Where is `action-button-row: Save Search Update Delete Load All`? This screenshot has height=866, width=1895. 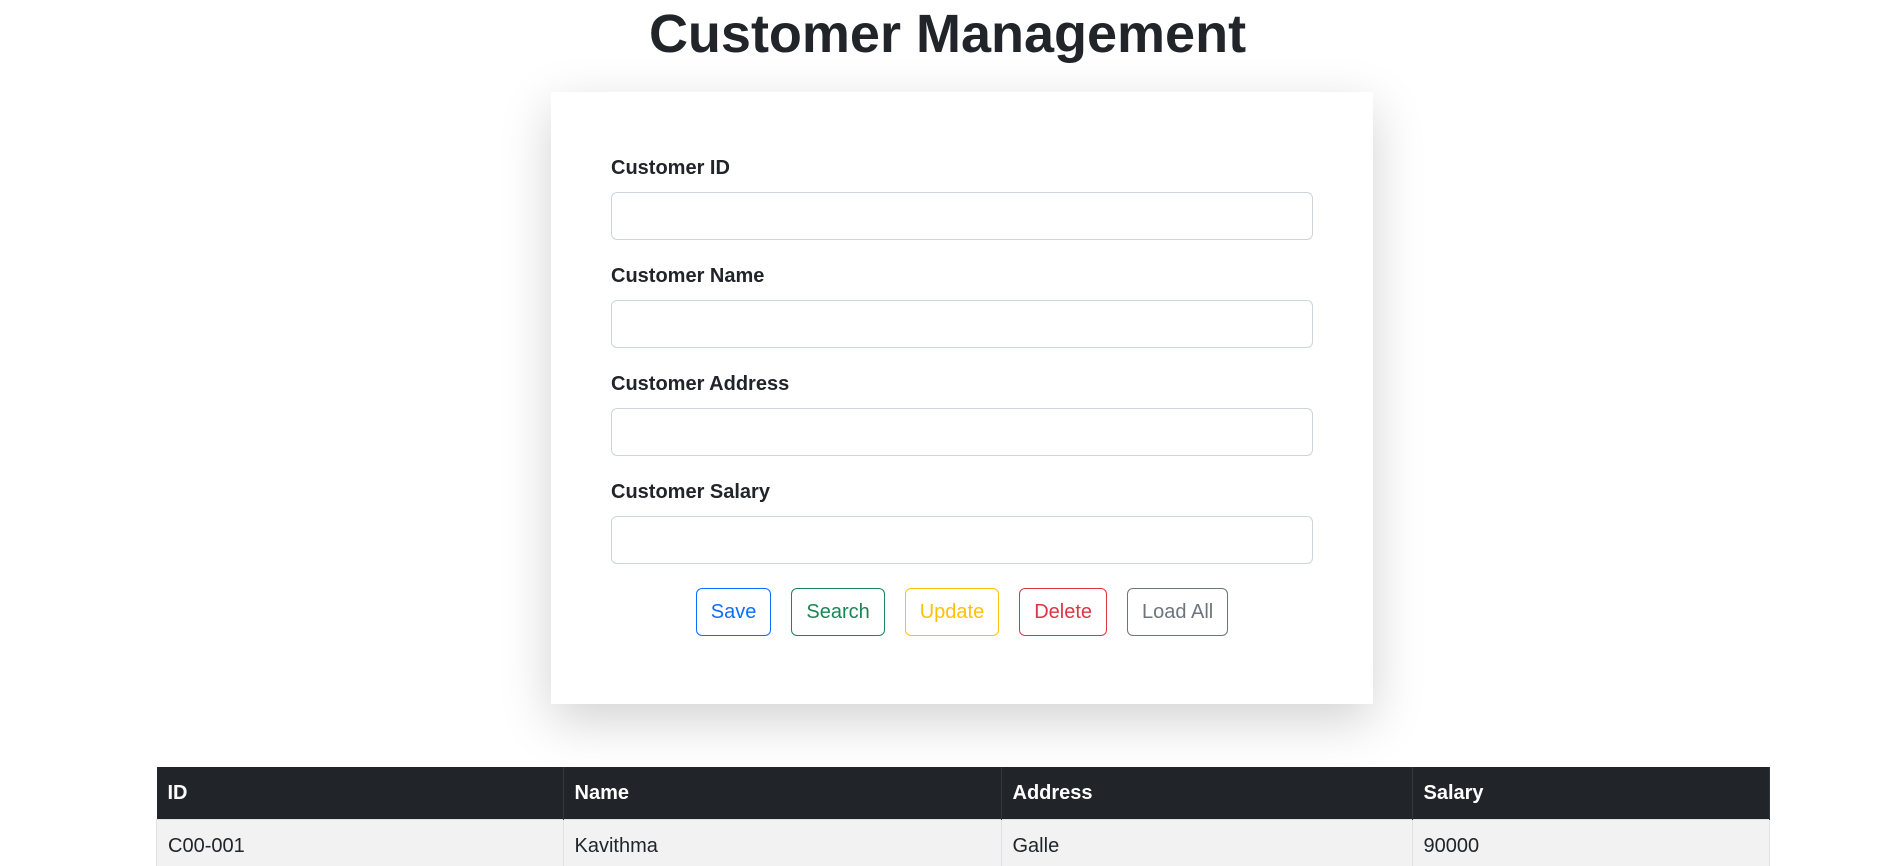
action-button-row: Save Search Update Delete Load All is located at coordinates (962, 612).